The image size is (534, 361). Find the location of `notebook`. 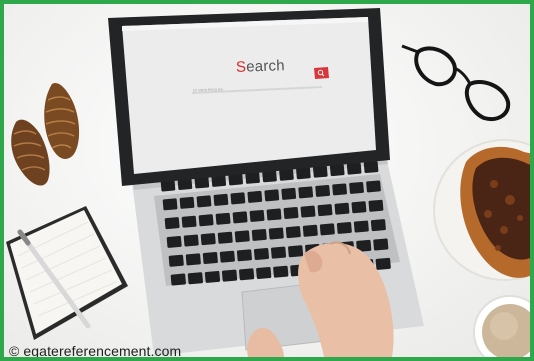

notebook is located at coordinates (67, 273).